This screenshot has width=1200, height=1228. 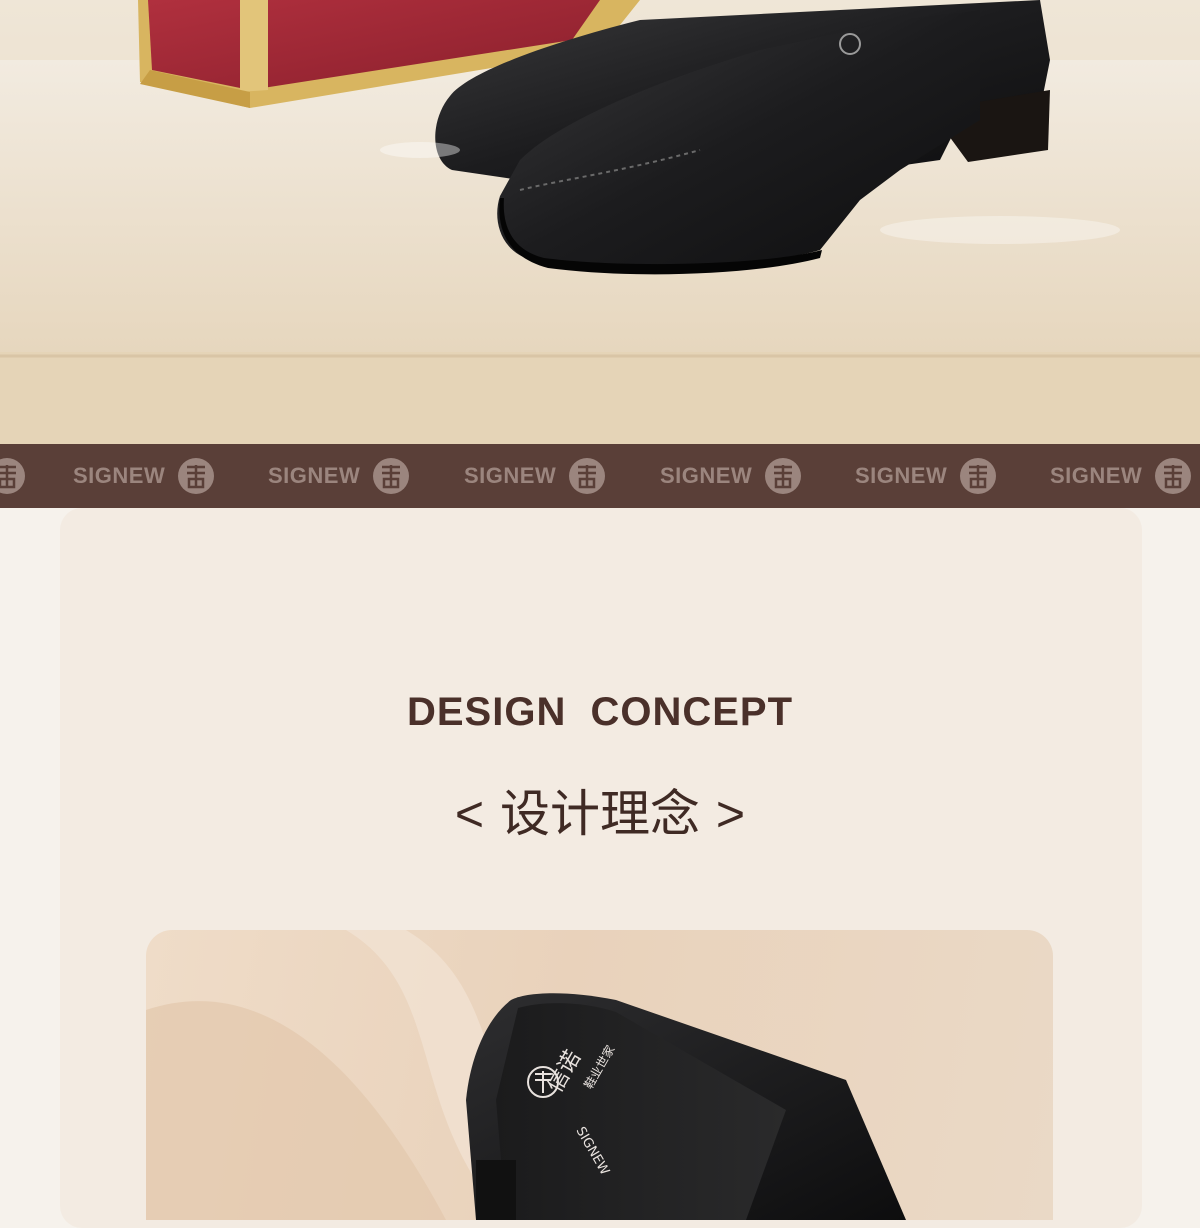 I want to click on subtitle-close-bracket: >, so click(x=730, y=814).